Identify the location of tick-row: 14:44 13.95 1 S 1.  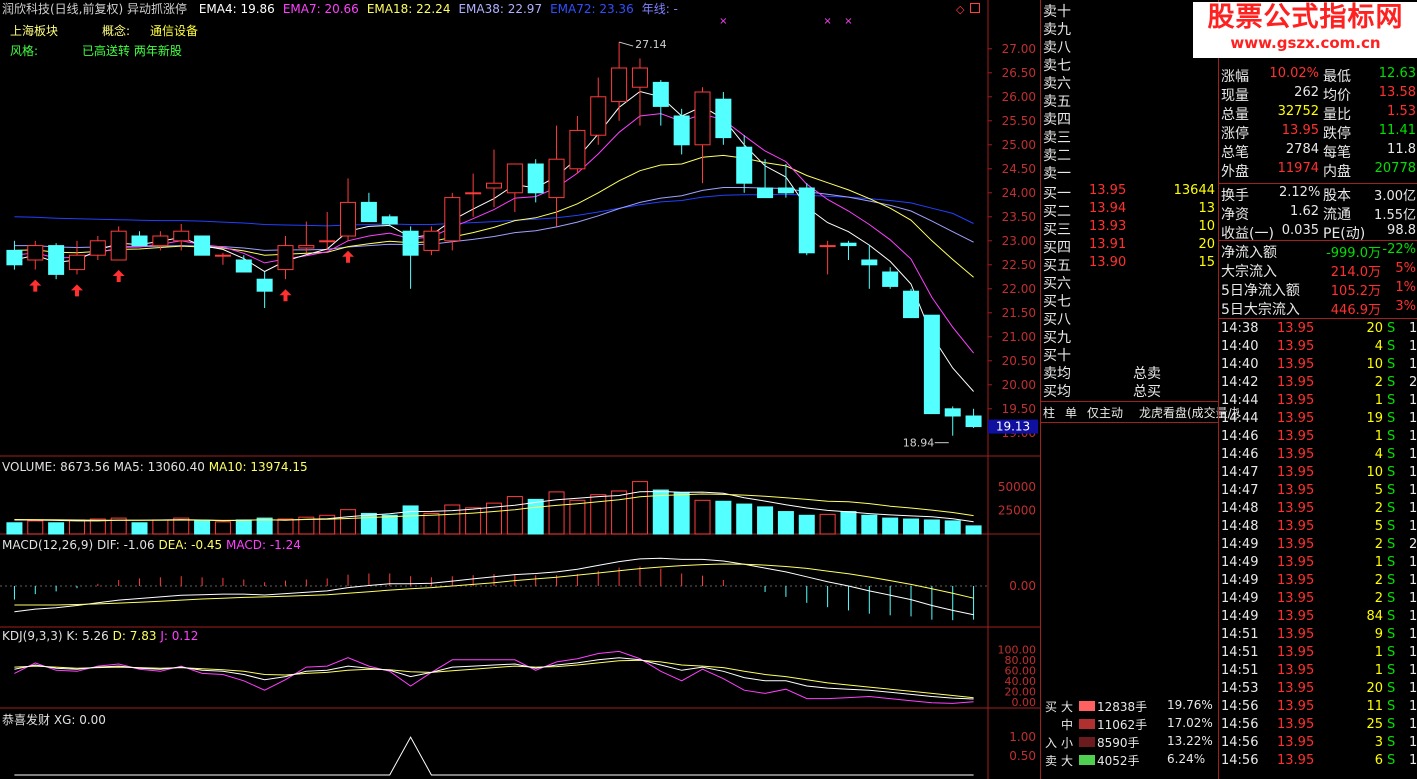
(1318, 401).